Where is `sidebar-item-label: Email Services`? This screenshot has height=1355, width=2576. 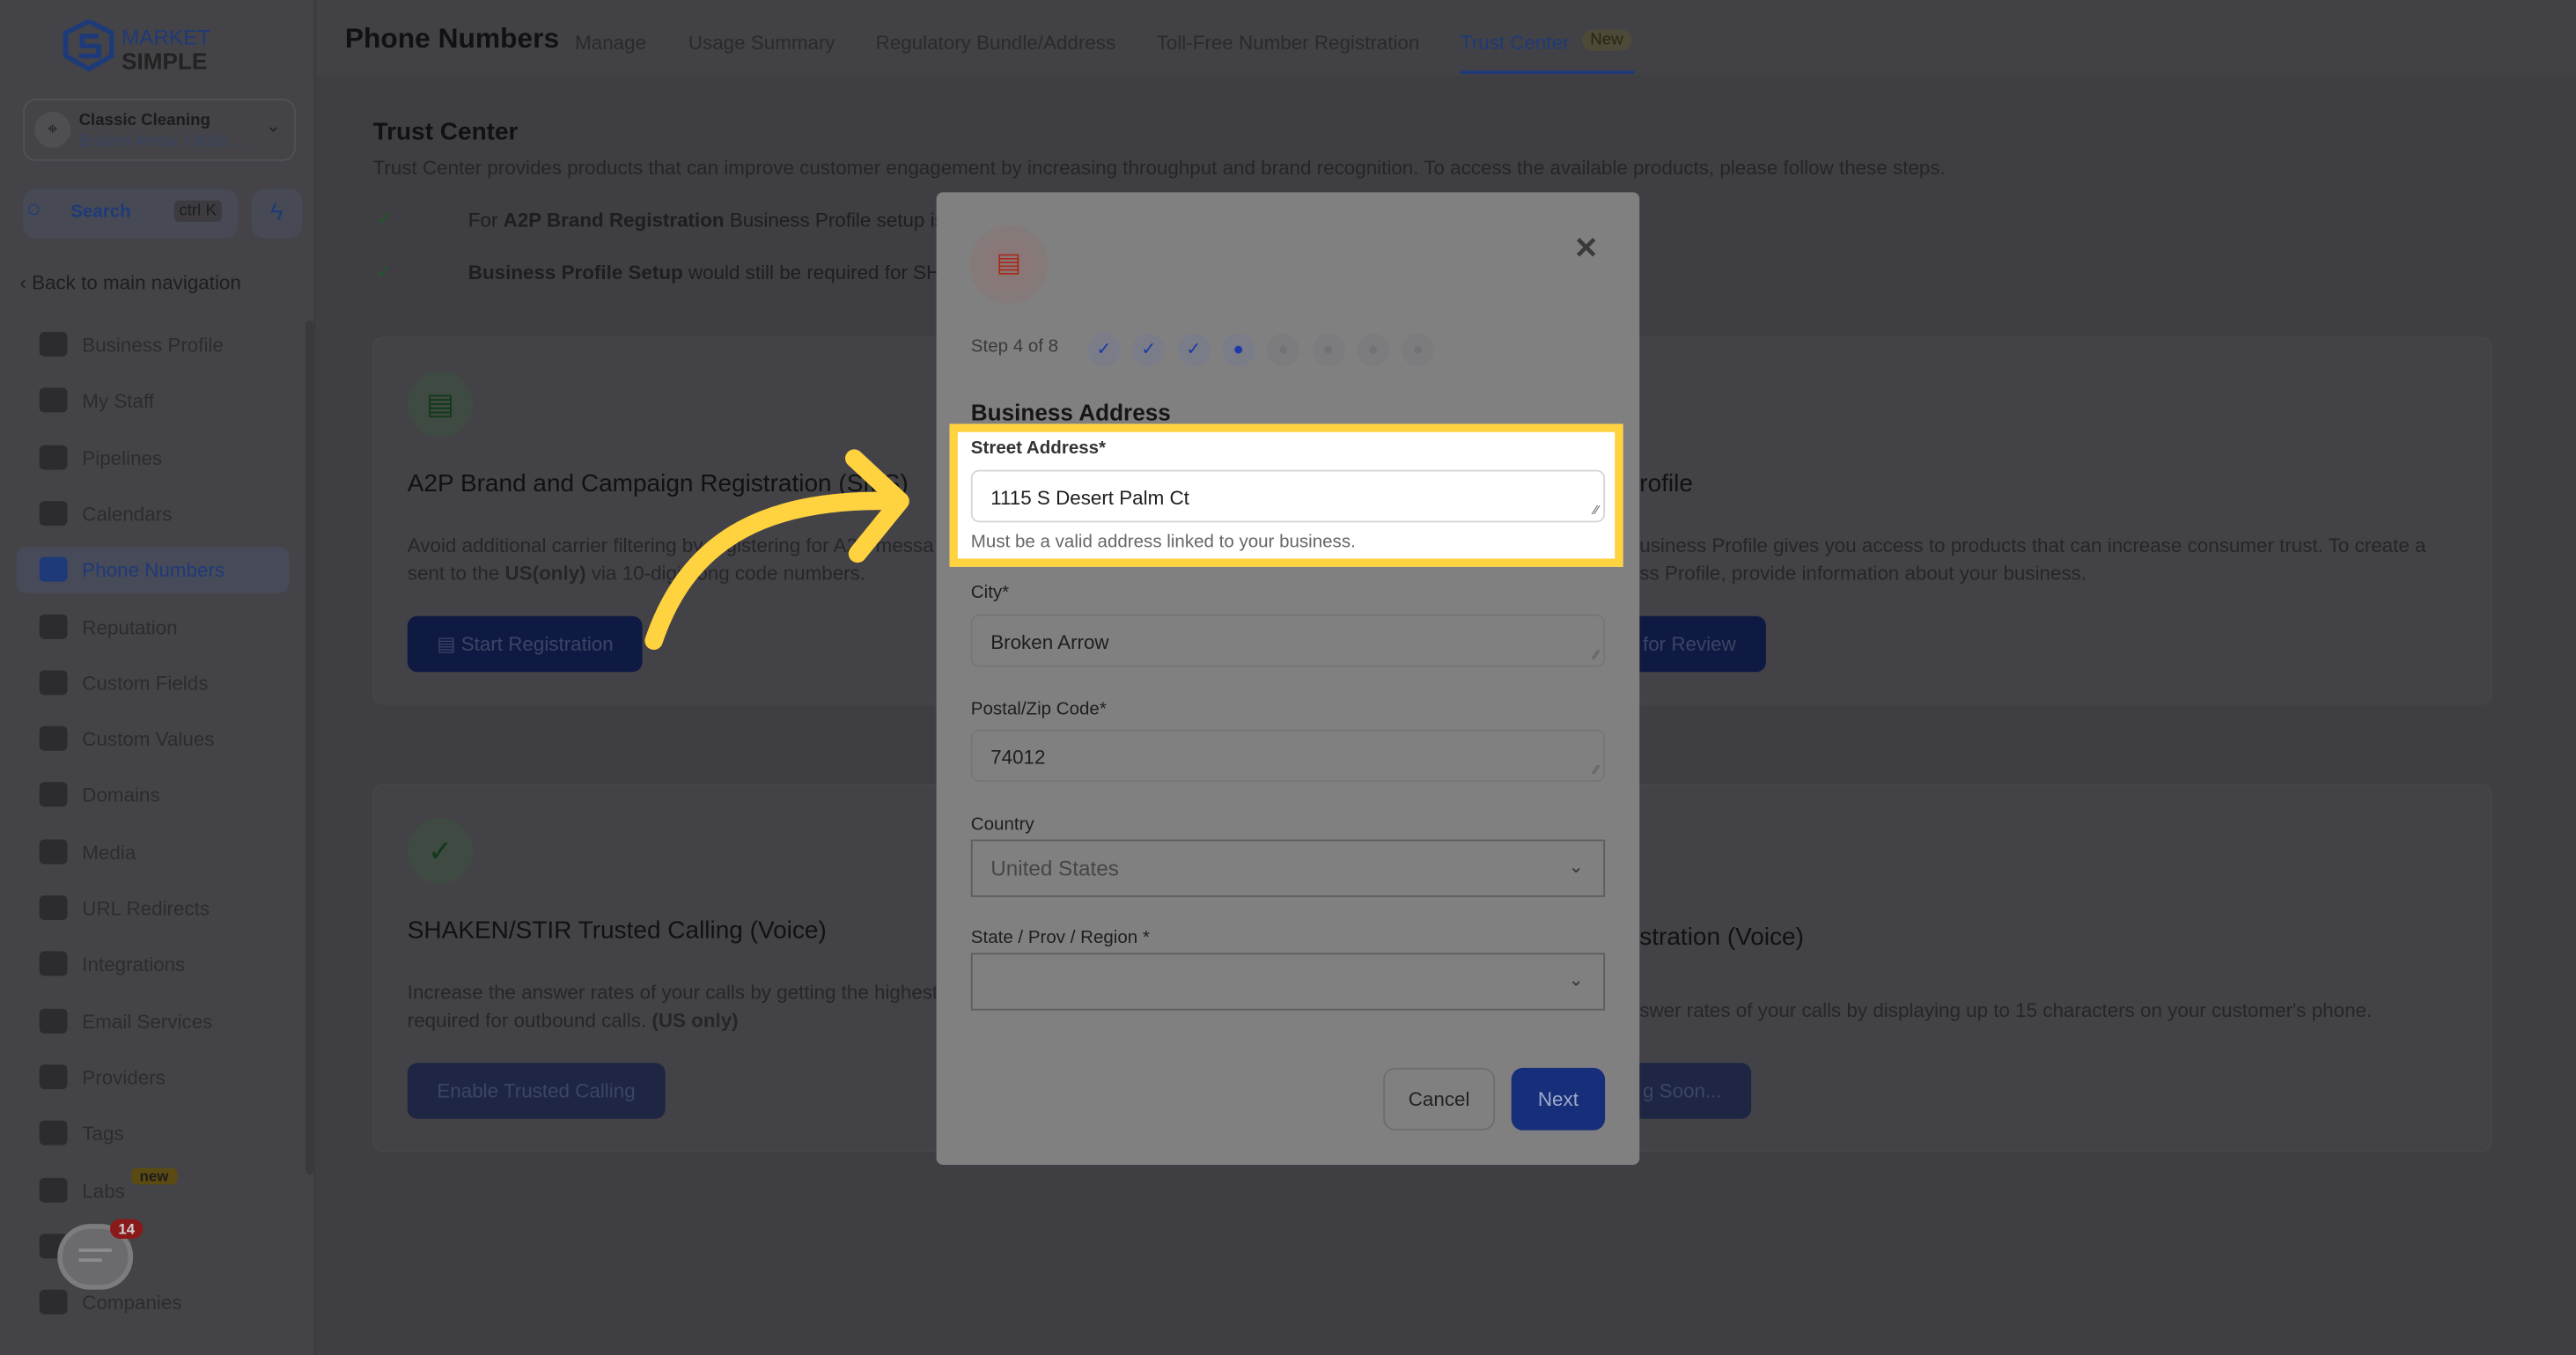
sidebar-item-label: Email Services is located at coordinates (147, 1021).